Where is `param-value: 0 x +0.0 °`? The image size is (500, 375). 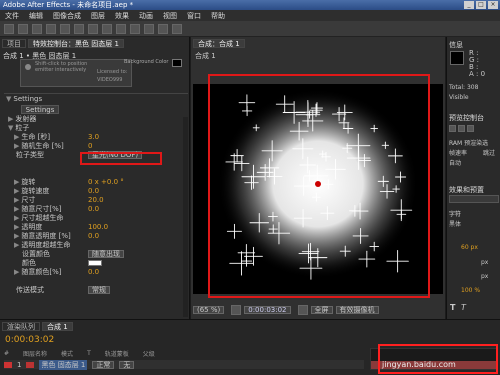
param-value: 0 x +0.0 ° is located at coordinates (106, 182).